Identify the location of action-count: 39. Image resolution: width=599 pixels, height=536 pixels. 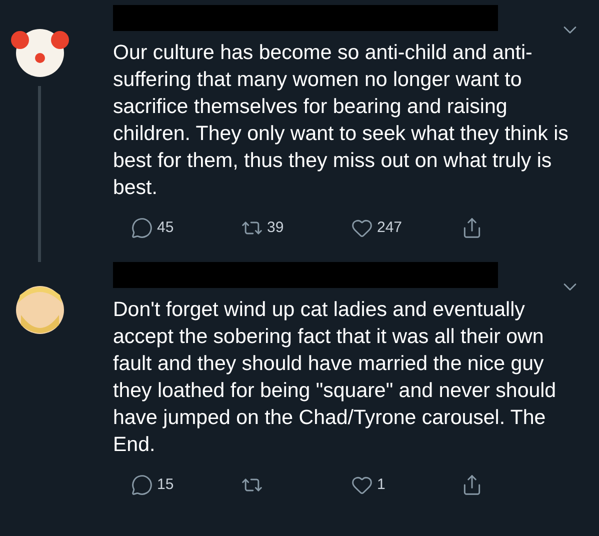
(275, 228).